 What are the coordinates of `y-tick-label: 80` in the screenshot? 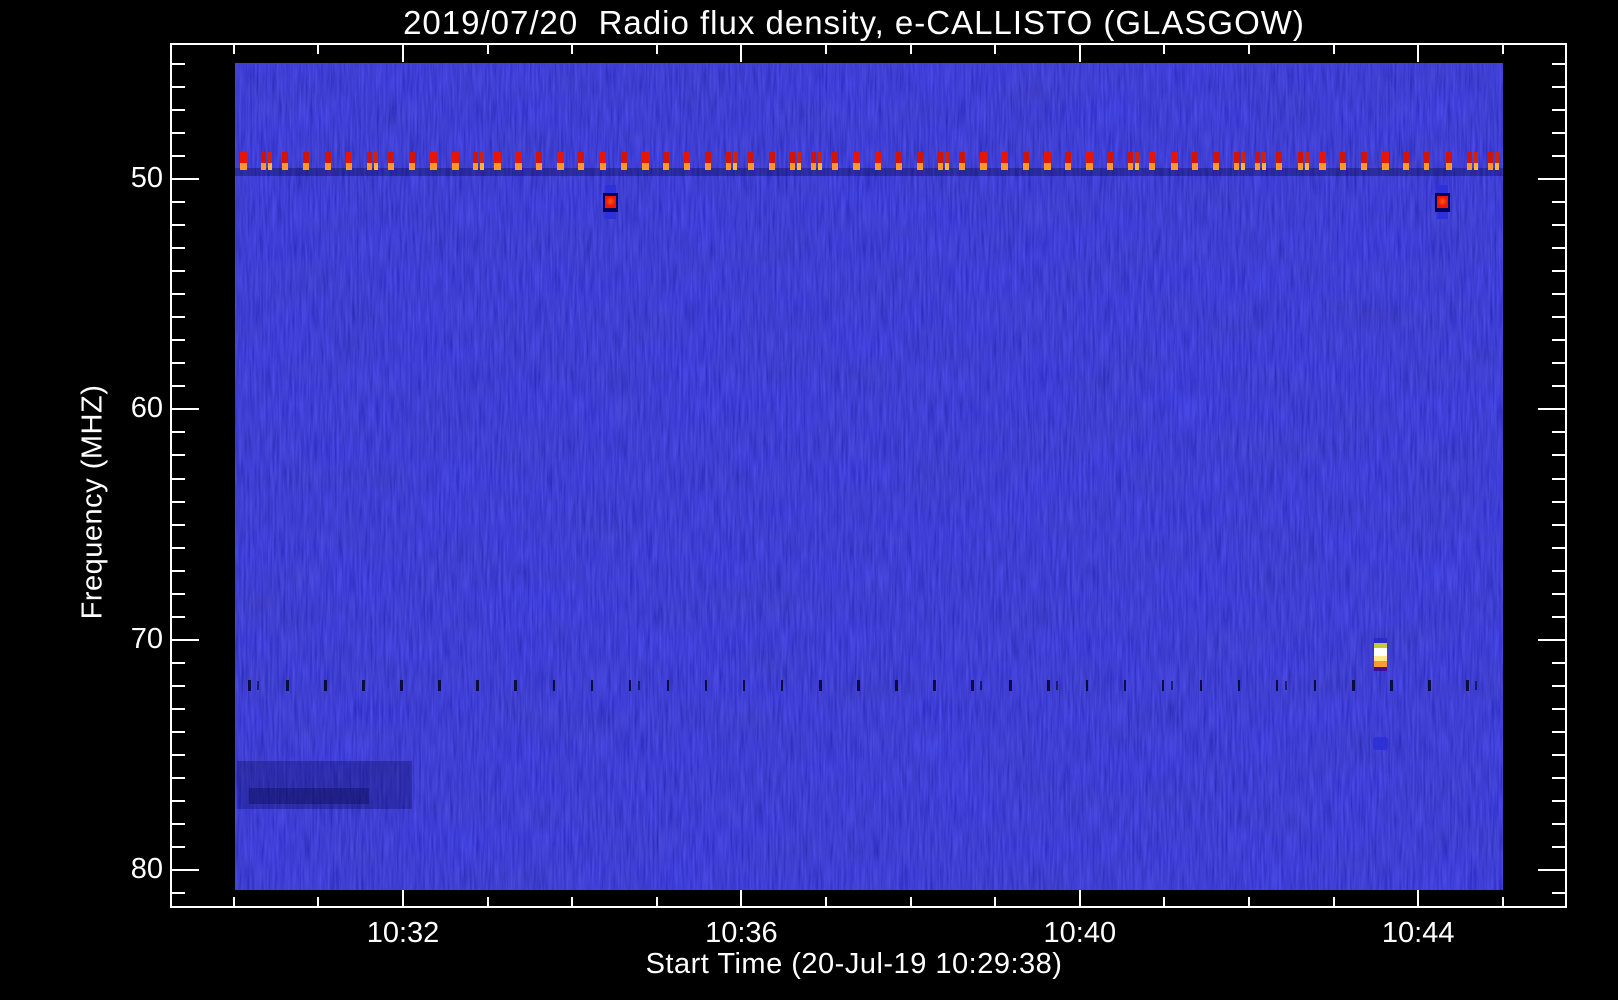 It's located at (146, 869).